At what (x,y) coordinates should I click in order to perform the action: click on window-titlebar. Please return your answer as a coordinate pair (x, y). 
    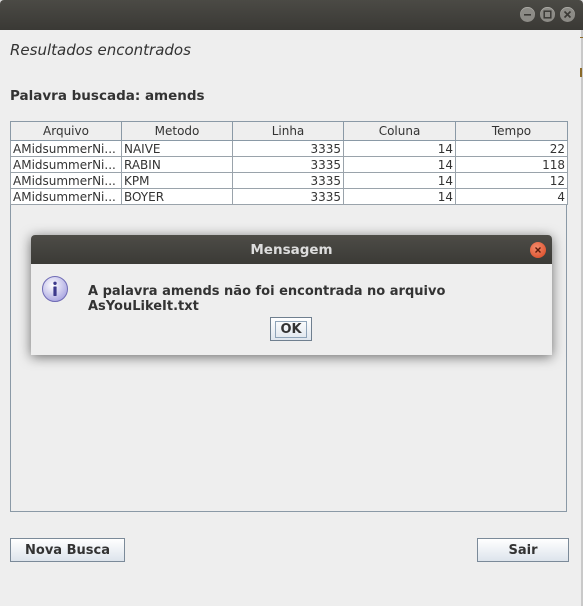
    Looking at the image, I should click on (291, 15).